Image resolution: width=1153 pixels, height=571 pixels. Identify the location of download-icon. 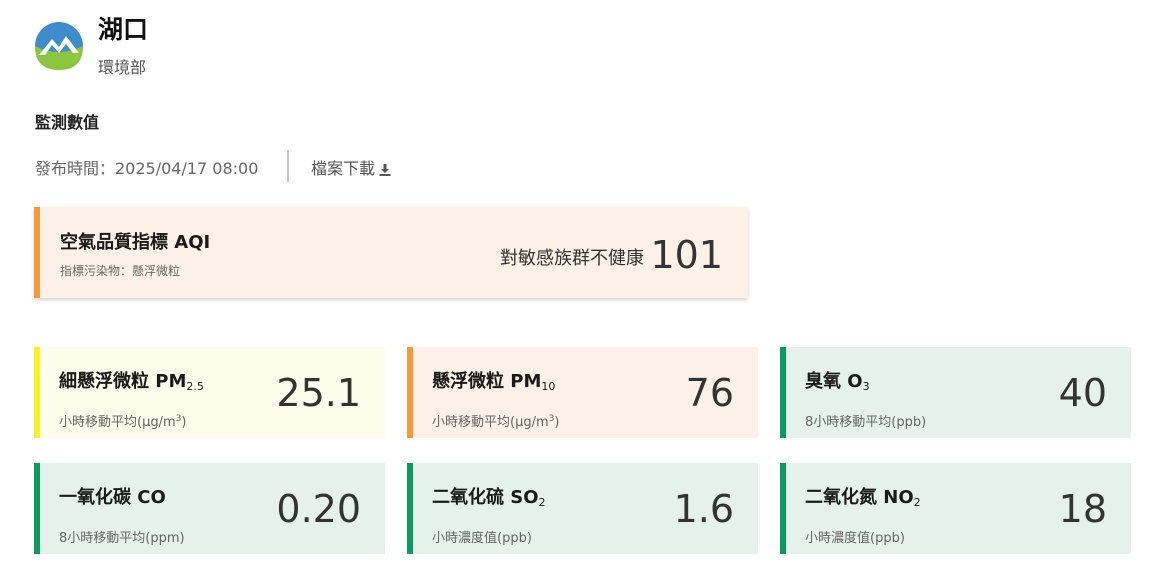
(385, 169).